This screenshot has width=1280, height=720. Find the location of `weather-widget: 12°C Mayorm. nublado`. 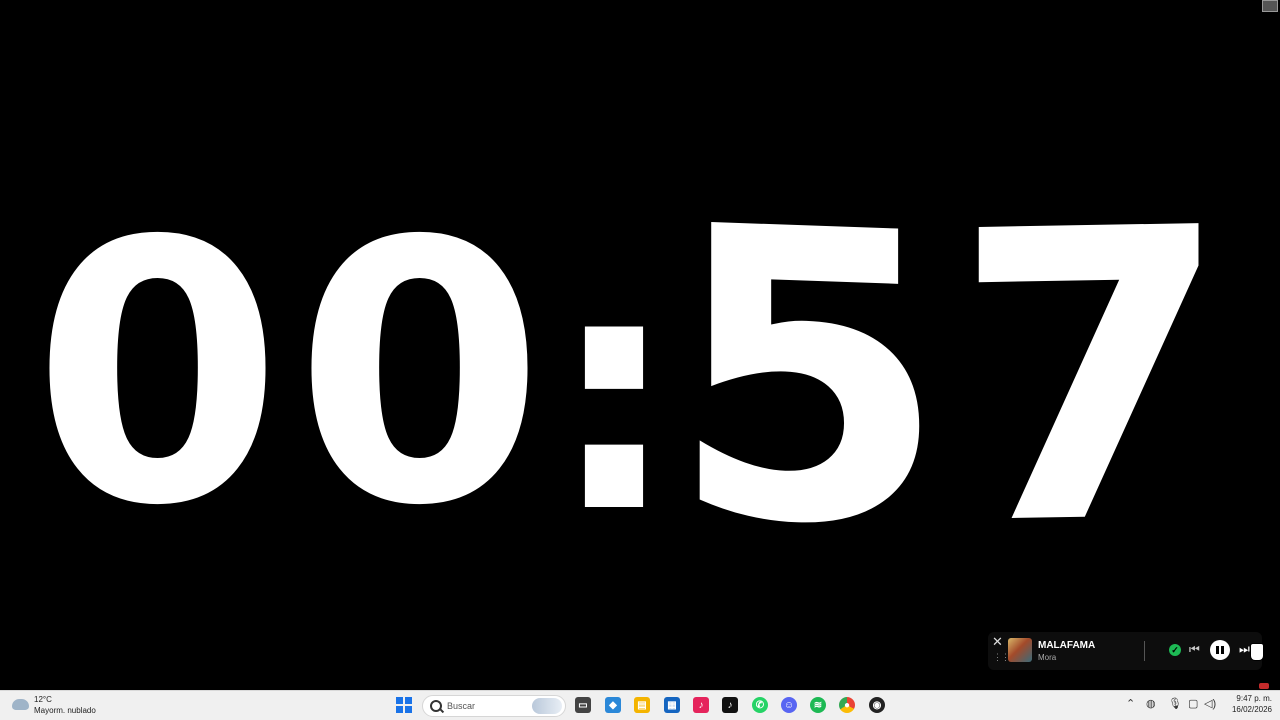

weather-widget: 12°C Mayorm. nublado is located at coordinates (60, 706).